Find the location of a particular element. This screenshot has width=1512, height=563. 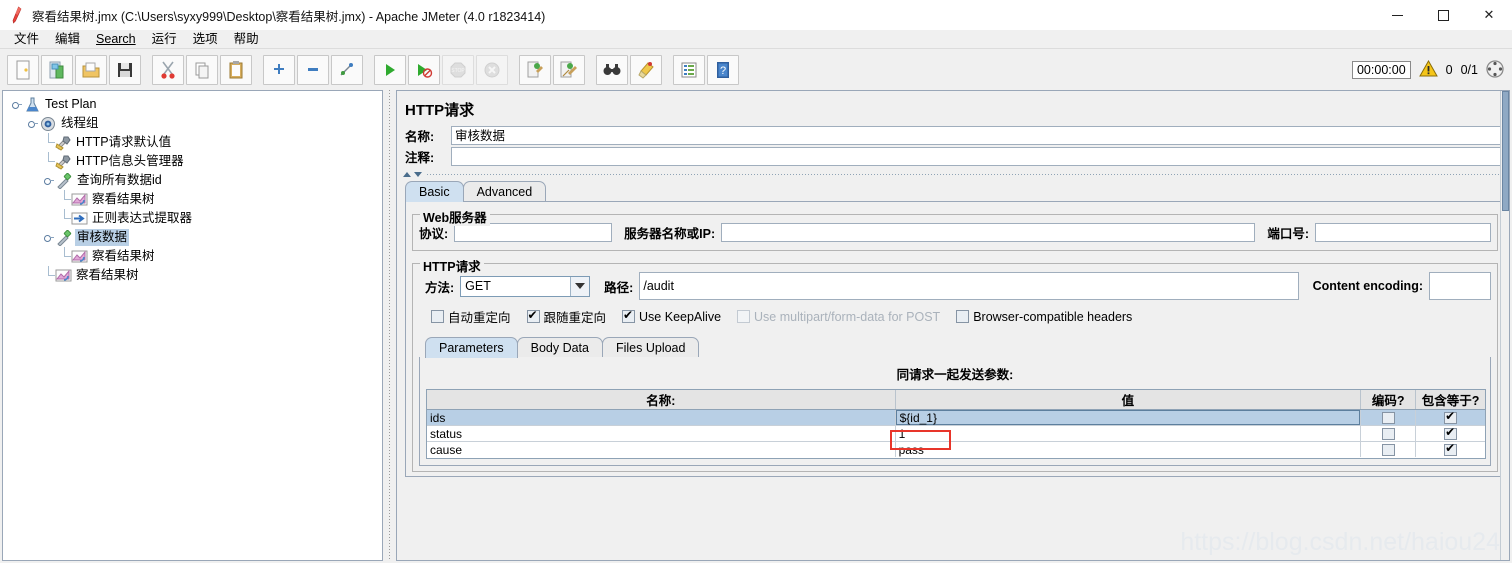

tree-node-http-defaults: HTTP请求默认值 is located at coordinates (194, 142).